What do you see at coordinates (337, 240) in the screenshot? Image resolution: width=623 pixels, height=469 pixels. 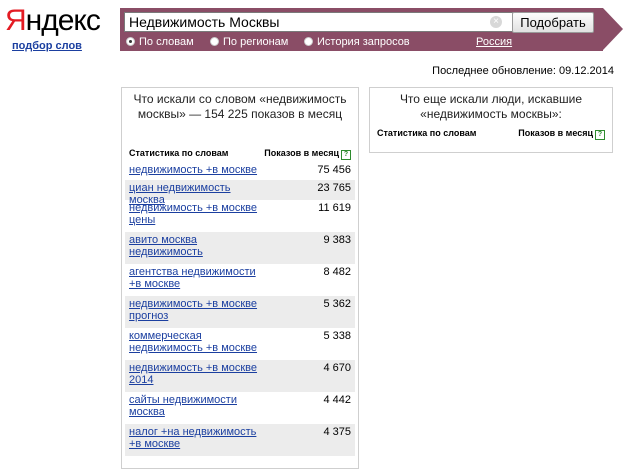 I see `show-count: 9 383` at bounding box center [337, 240].